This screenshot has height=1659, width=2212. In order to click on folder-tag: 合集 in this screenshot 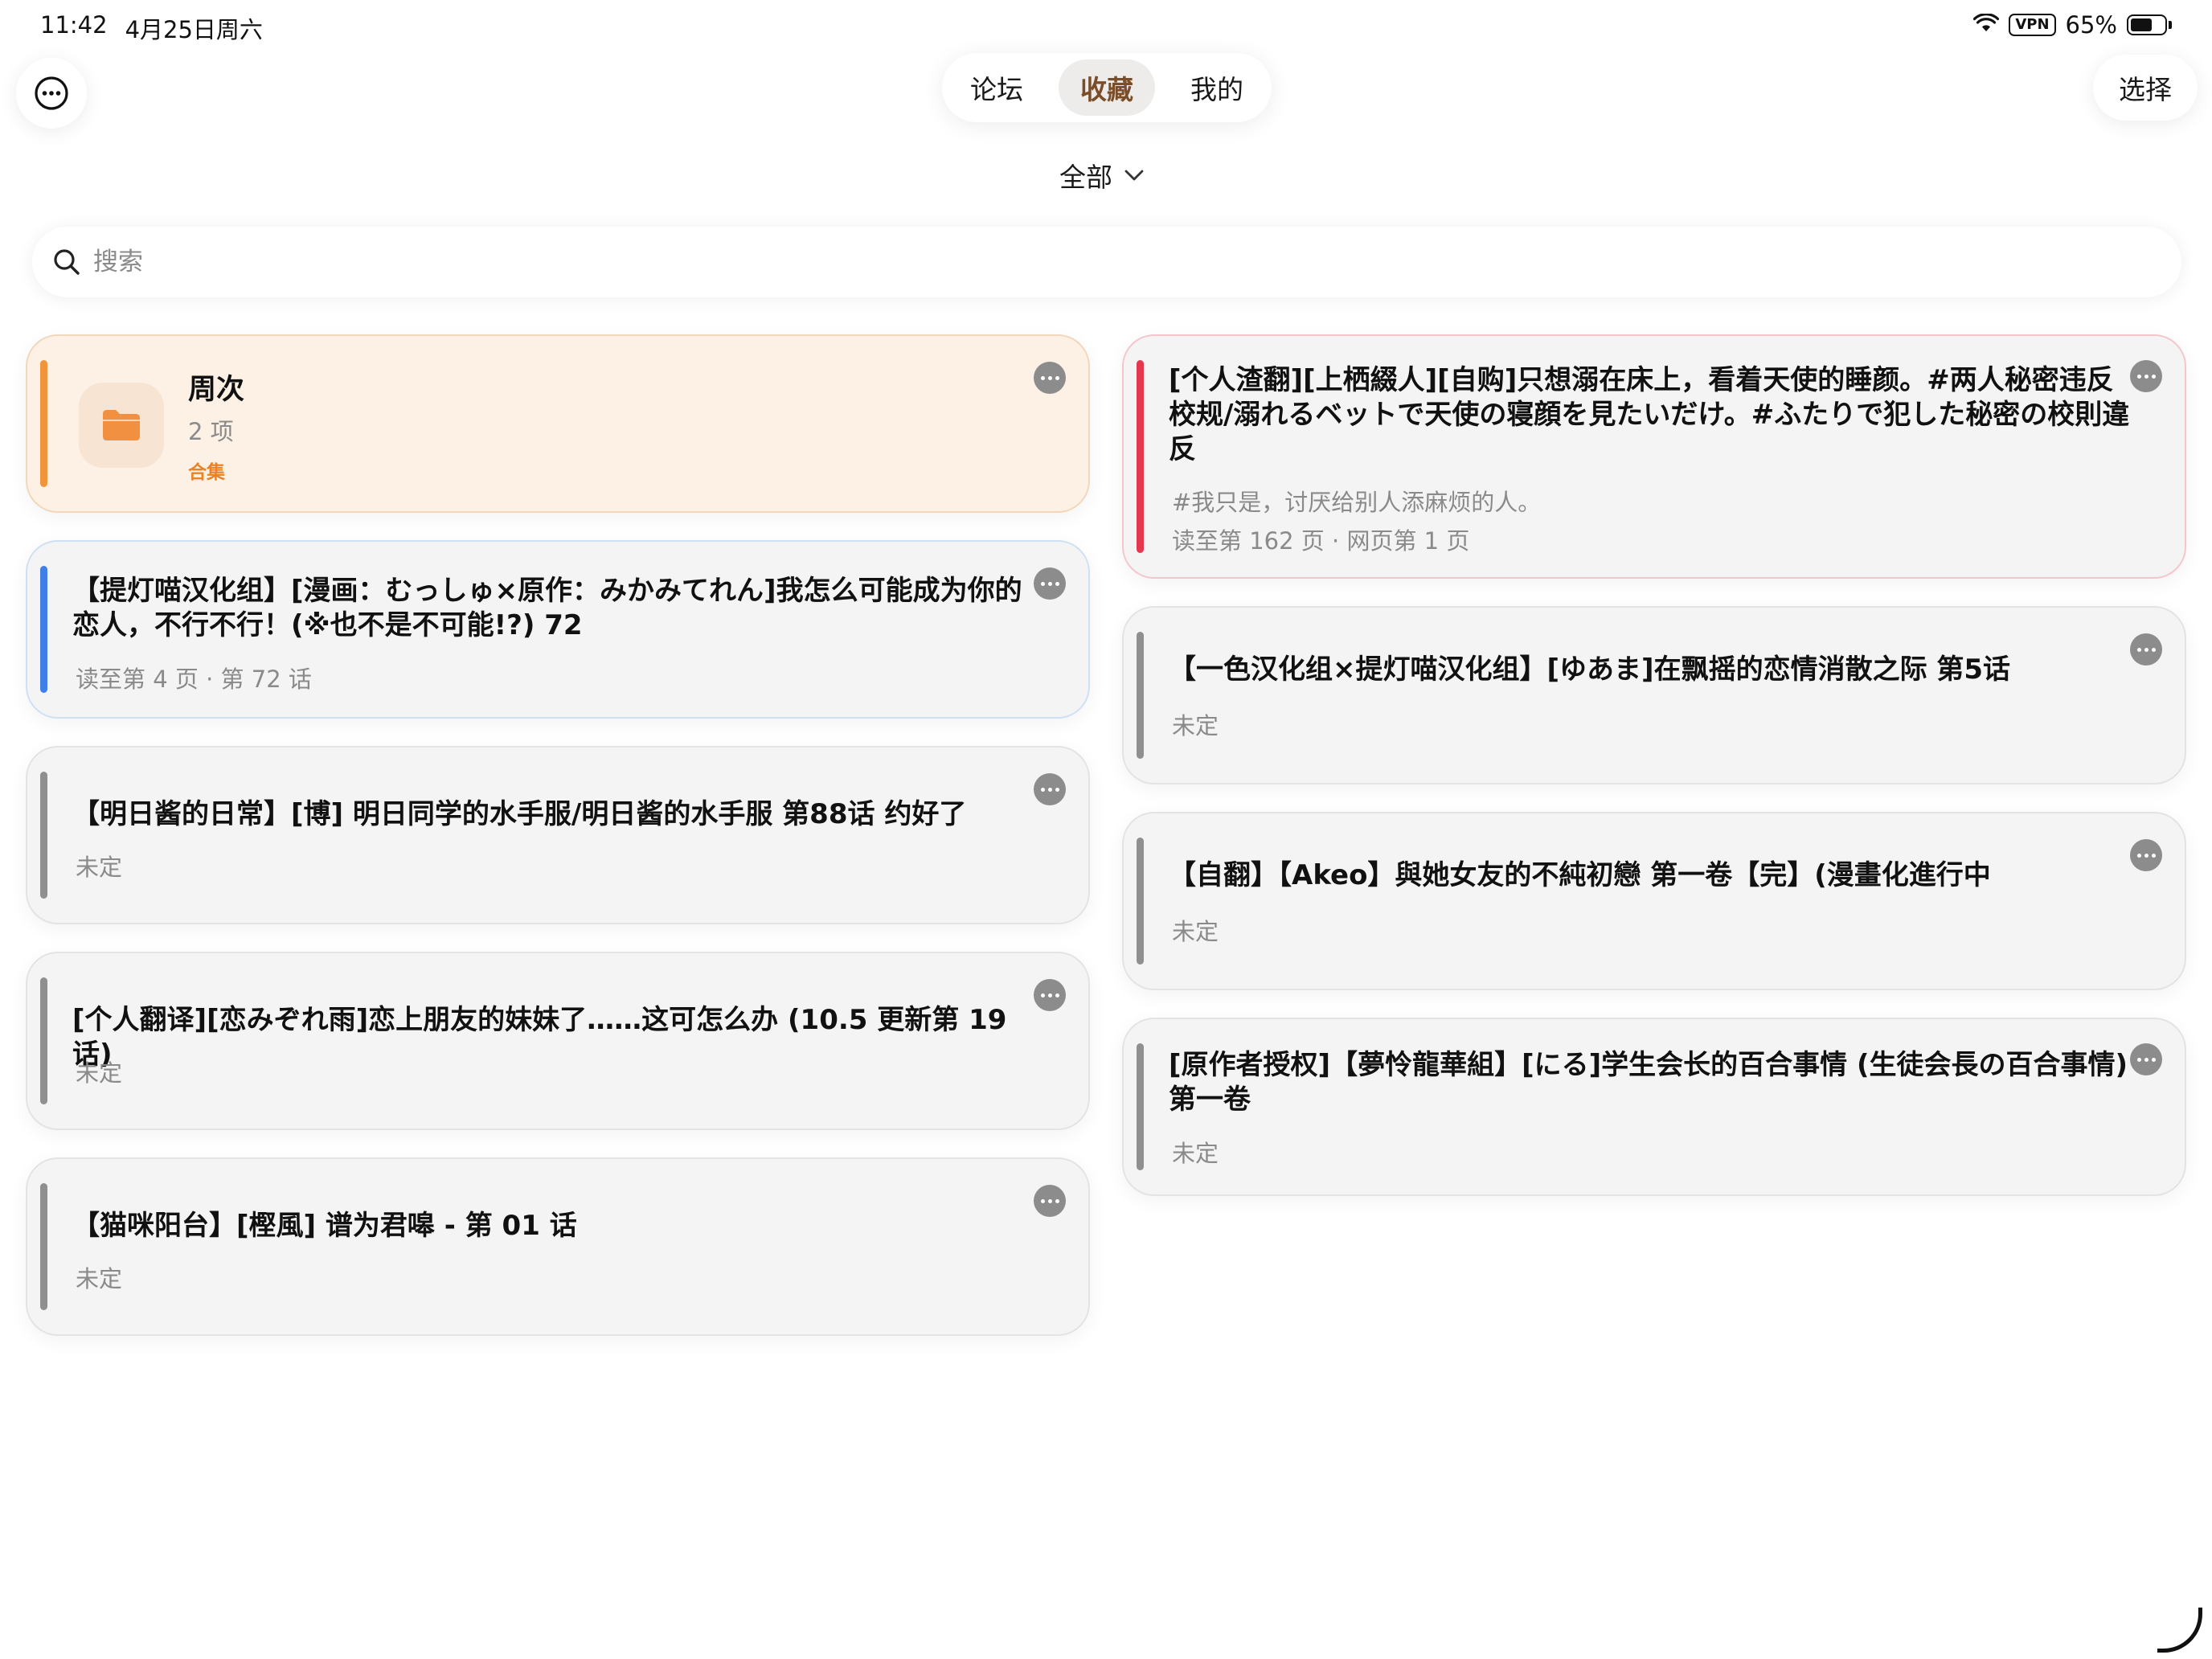, I will do `click(206, 473)`.